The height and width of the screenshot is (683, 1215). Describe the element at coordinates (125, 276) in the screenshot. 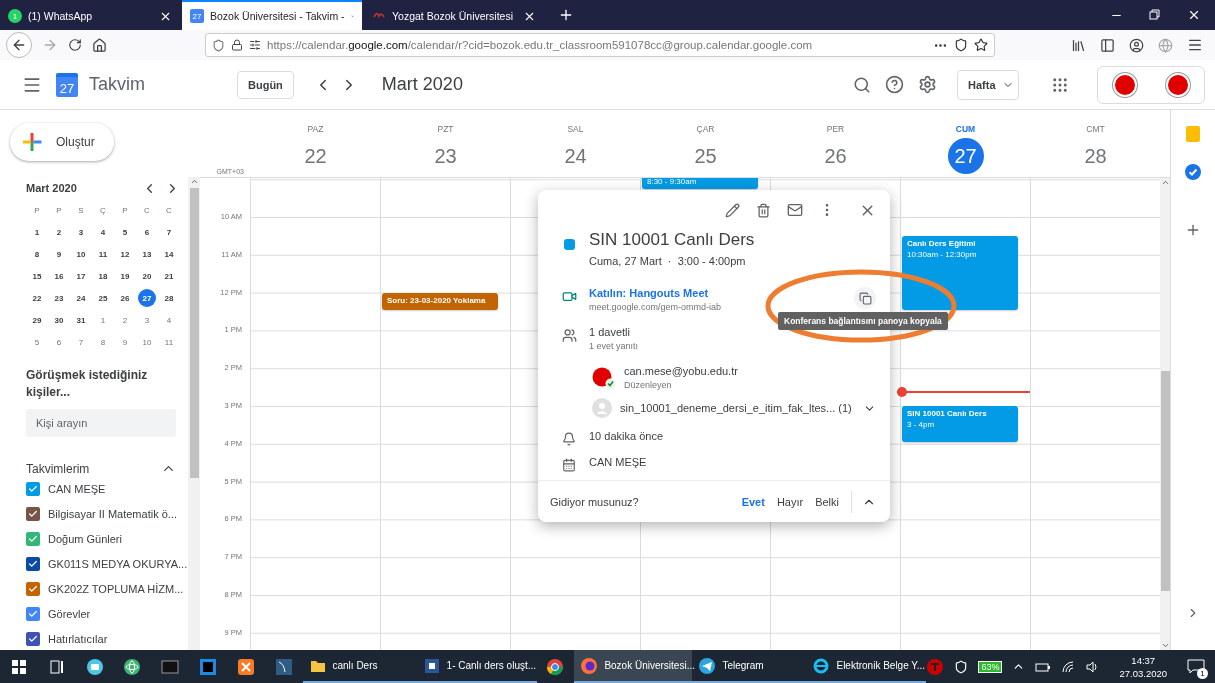

I see `mini-calendar-day: 19` at that location.